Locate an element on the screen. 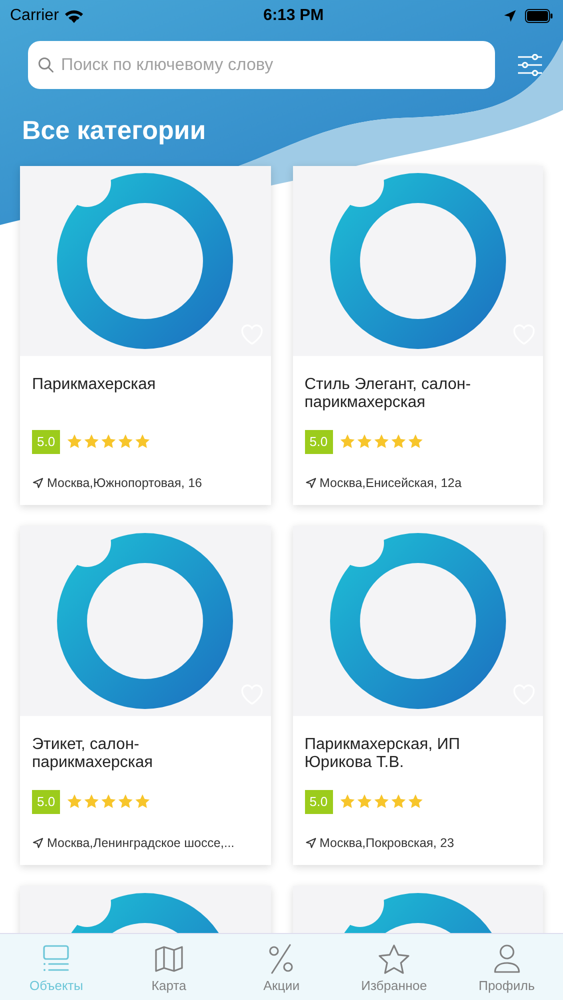 The height and width of the screenshot is (1000, 563). map-icon is located at coordinates (168, 959).